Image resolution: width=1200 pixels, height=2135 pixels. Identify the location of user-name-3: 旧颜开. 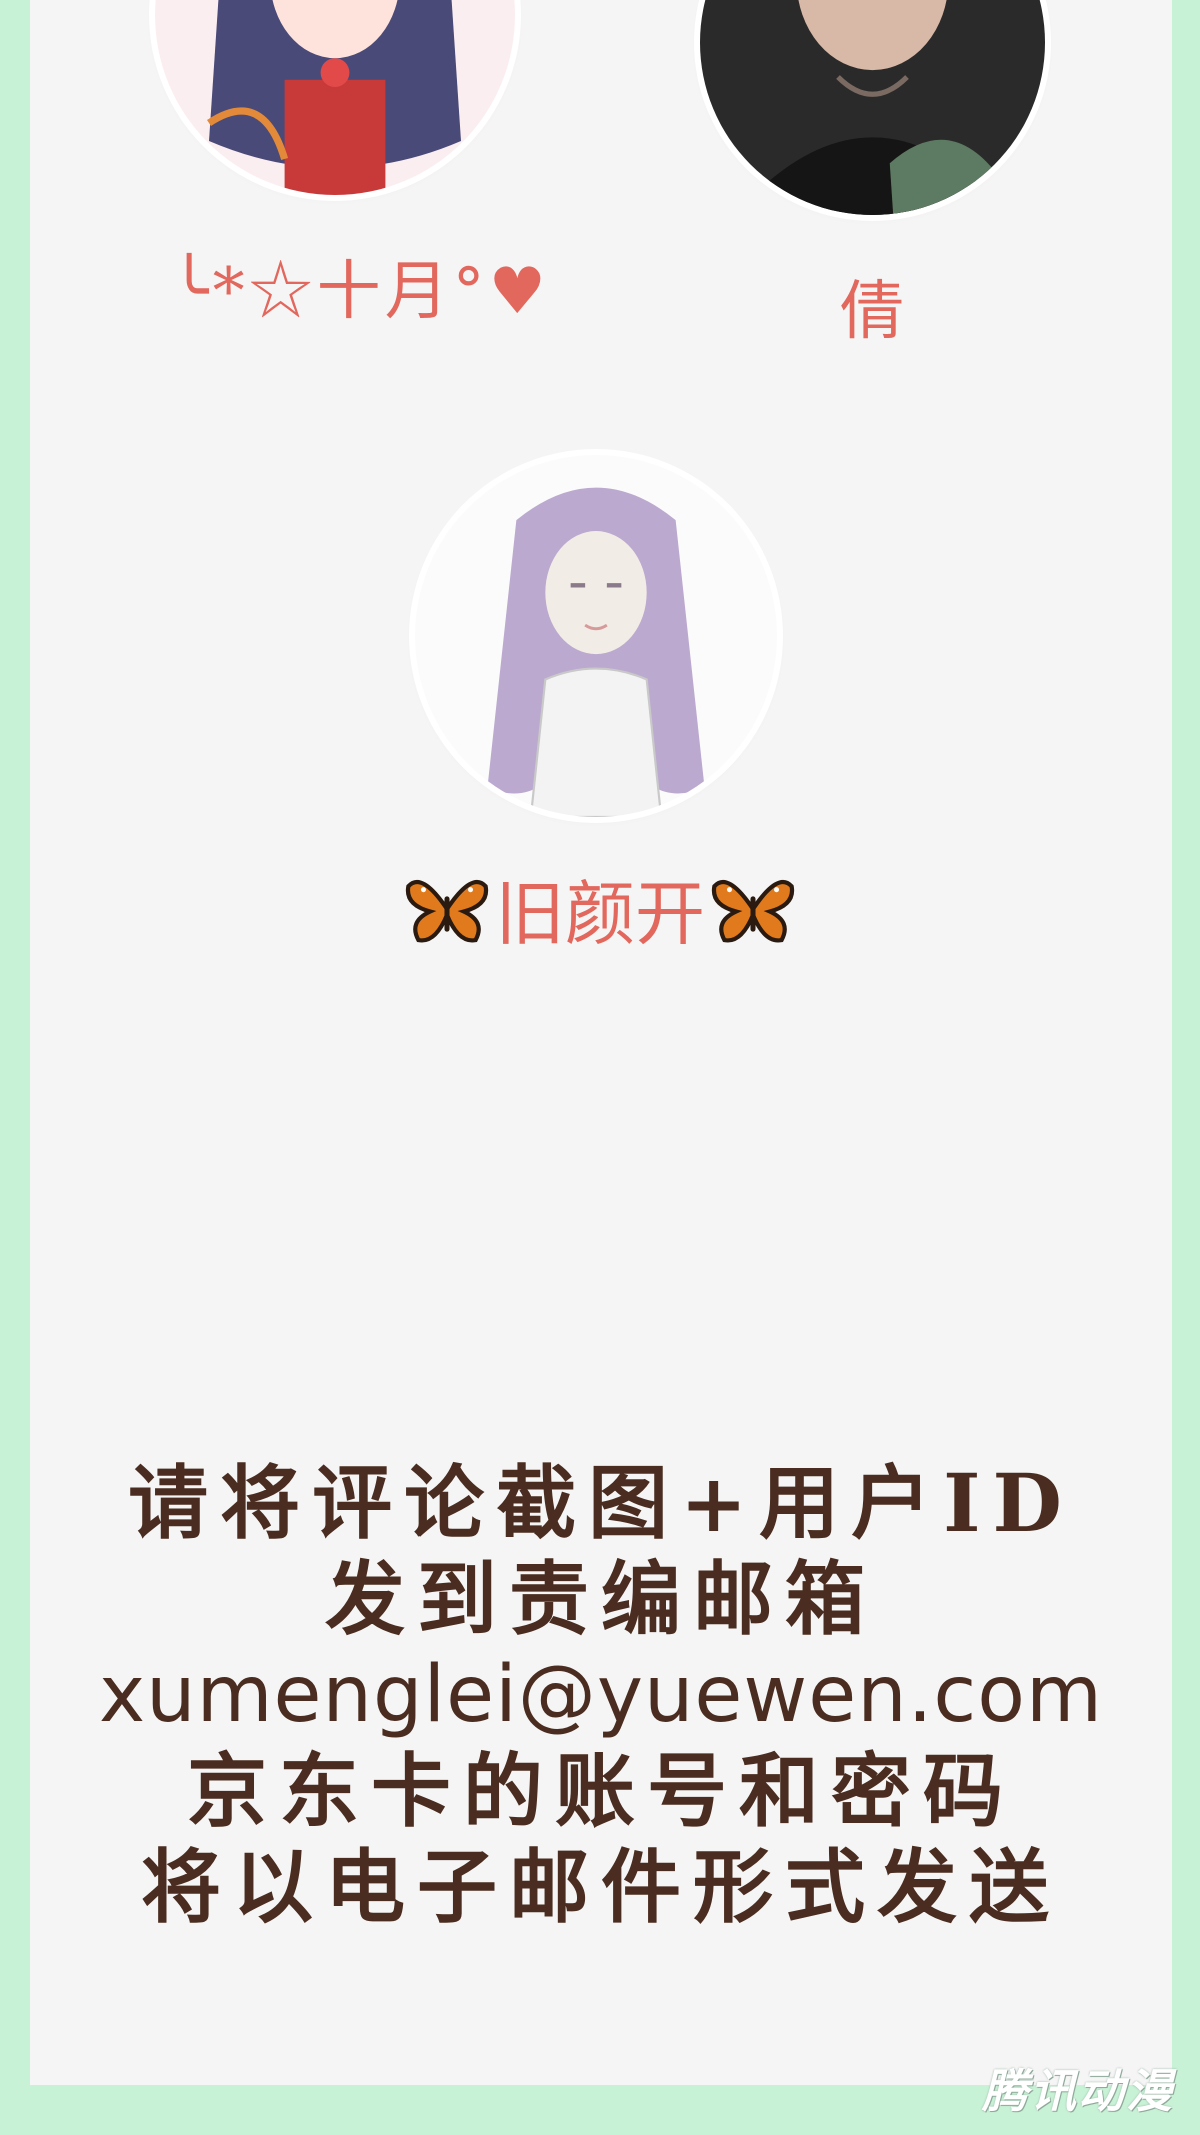
(600, 914).